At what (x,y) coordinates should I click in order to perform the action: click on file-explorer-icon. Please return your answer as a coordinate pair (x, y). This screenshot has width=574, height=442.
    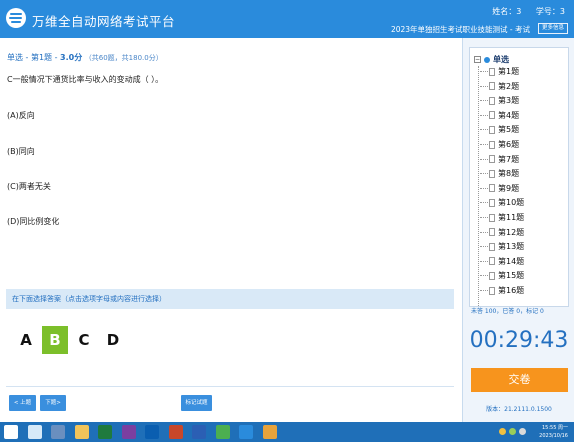
    Looking at the image, I should click on (34, 432).